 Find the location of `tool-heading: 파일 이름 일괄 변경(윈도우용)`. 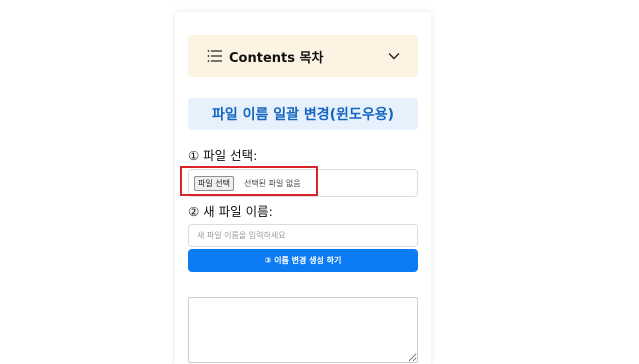

tool-heading: 파일 이름 일괄 변경(윈도우용) is located at coordinates (303, 114).